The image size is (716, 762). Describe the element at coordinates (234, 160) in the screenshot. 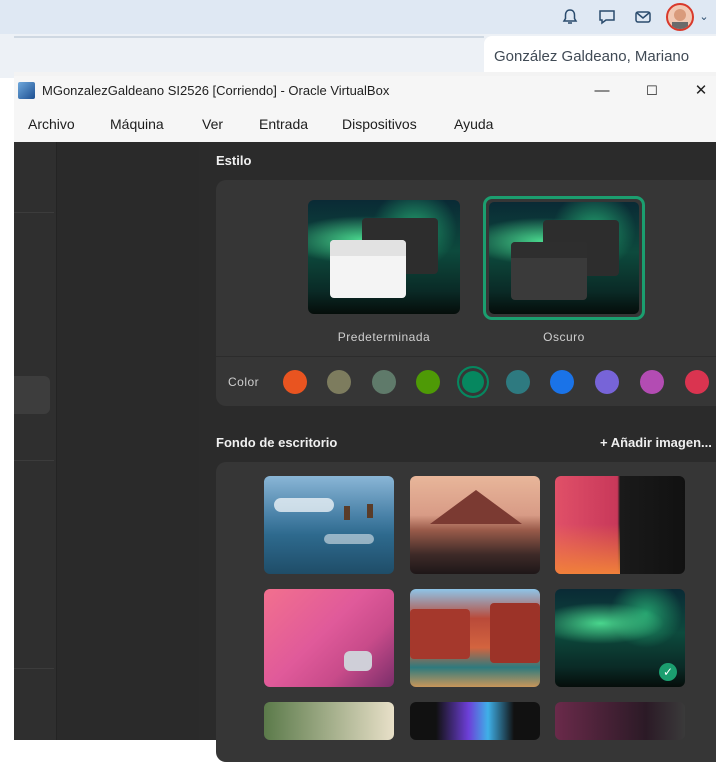

I see `style-header: Estilo` at that location.